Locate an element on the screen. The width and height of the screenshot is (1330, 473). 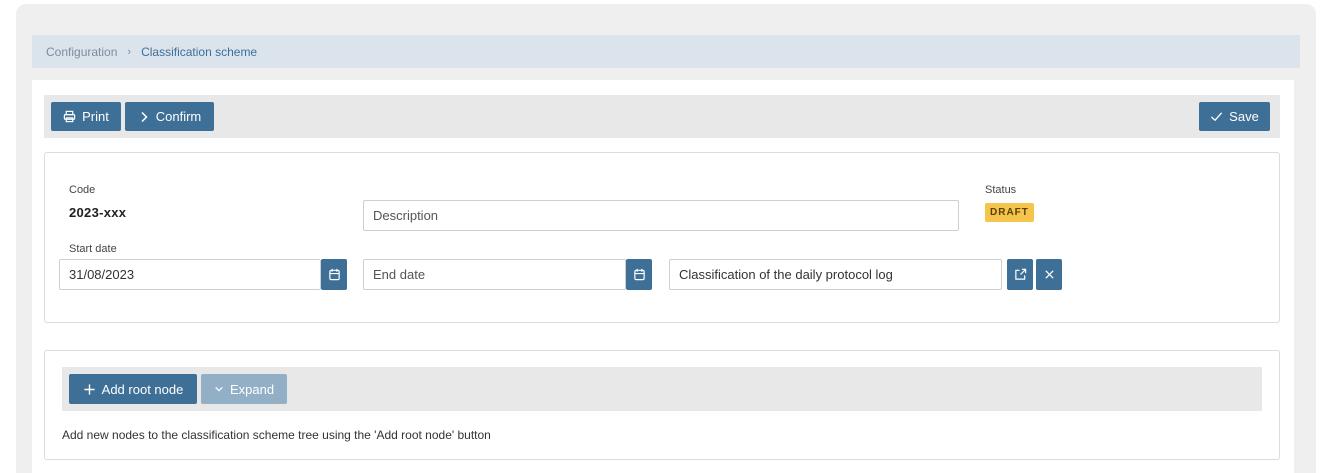
end-date-picker-button is located at coordinates (639, 274).